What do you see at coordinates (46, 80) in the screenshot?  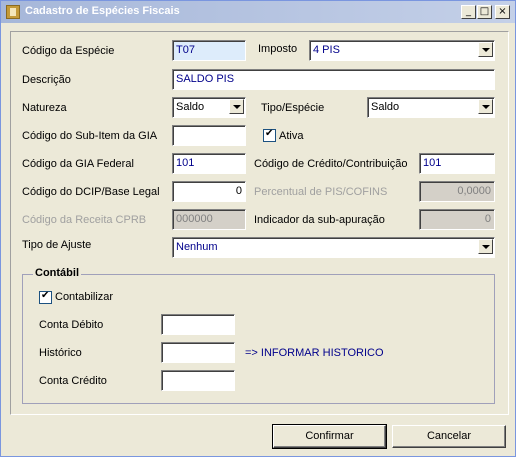 I see `descricao-label: Descrição` at bounding box center [46, 80].